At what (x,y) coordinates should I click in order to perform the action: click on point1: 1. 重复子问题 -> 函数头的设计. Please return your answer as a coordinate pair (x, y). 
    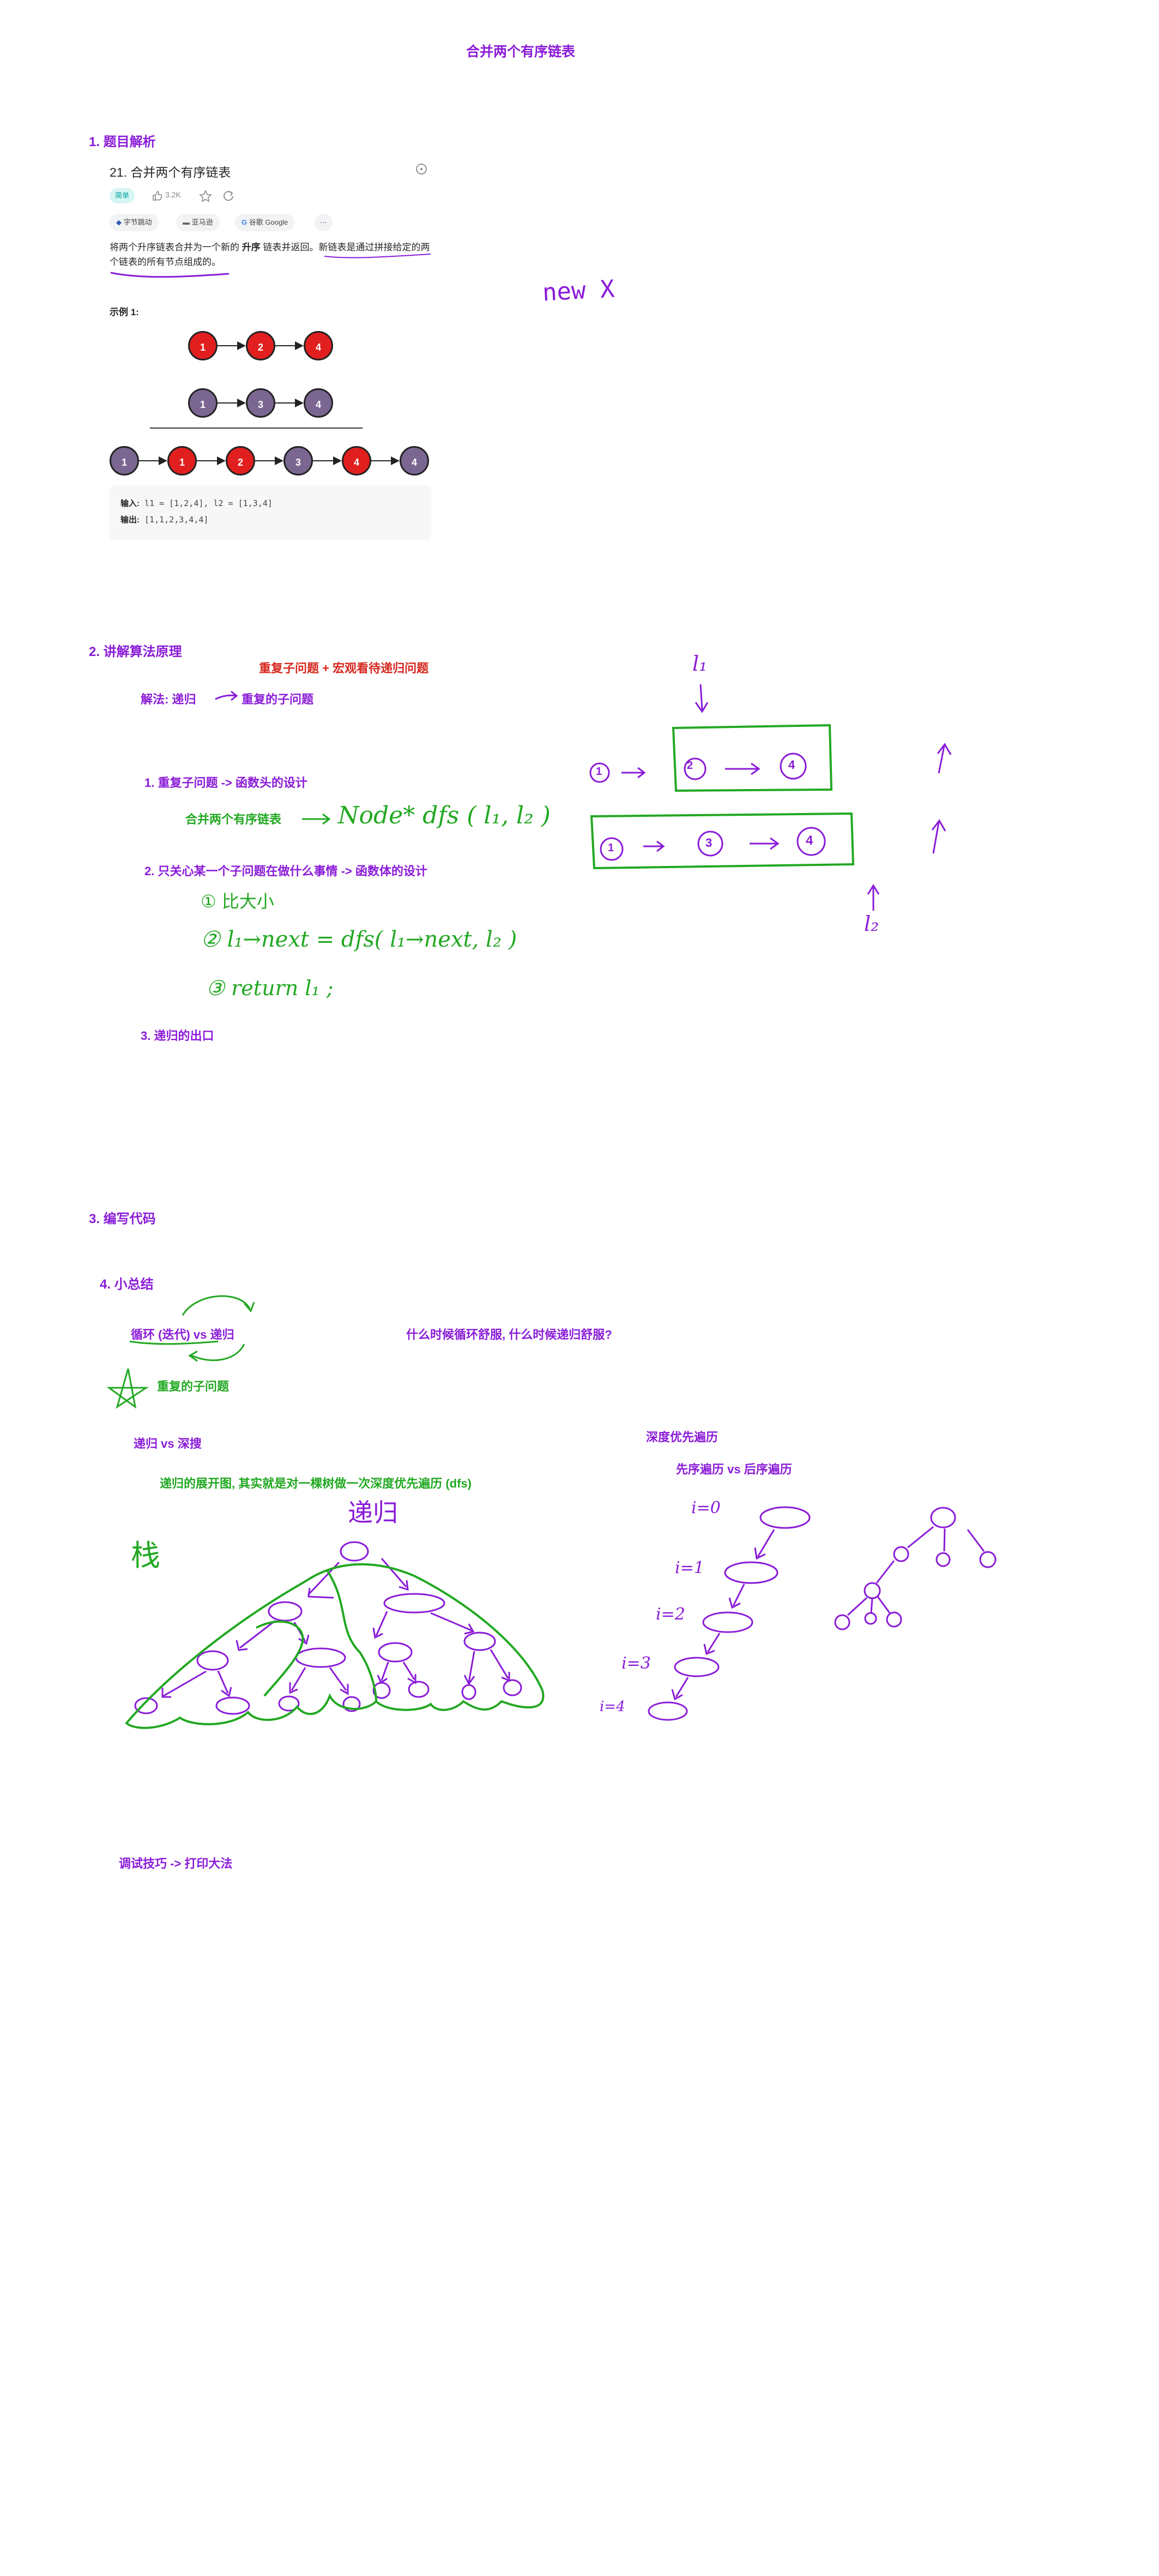
    Looking at the image, I should click on (225, 783).